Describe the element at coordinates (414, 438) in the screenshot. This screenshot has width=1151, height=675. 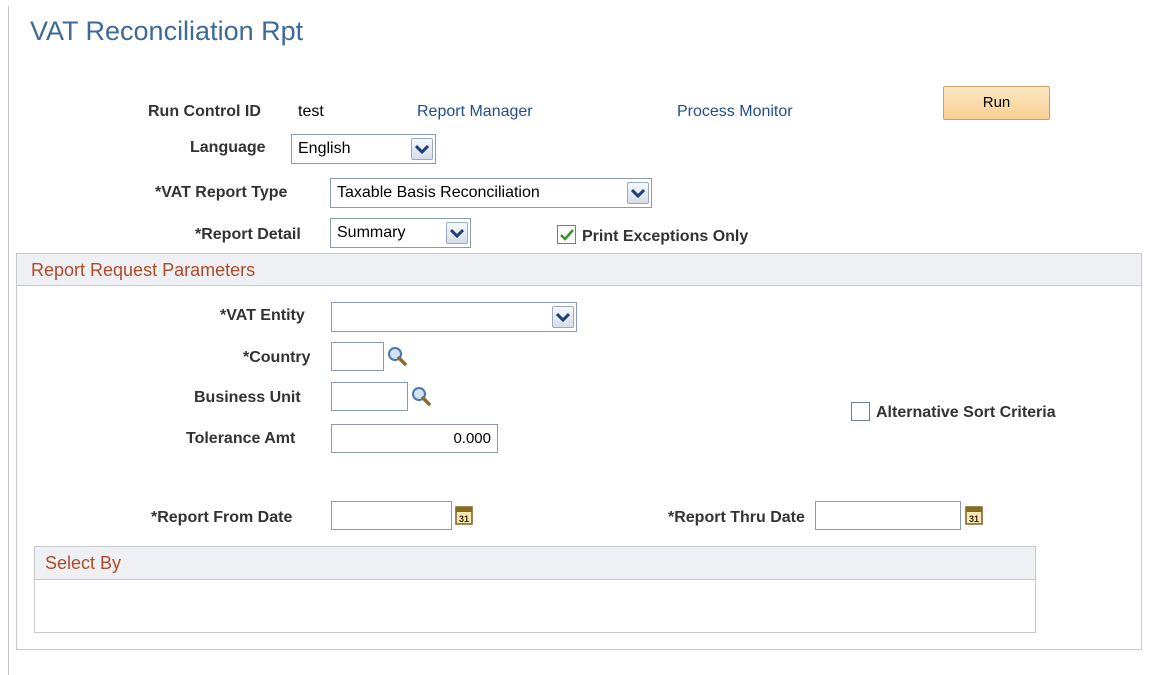
I see `tolerance-amt-input: 0.000` at that location.